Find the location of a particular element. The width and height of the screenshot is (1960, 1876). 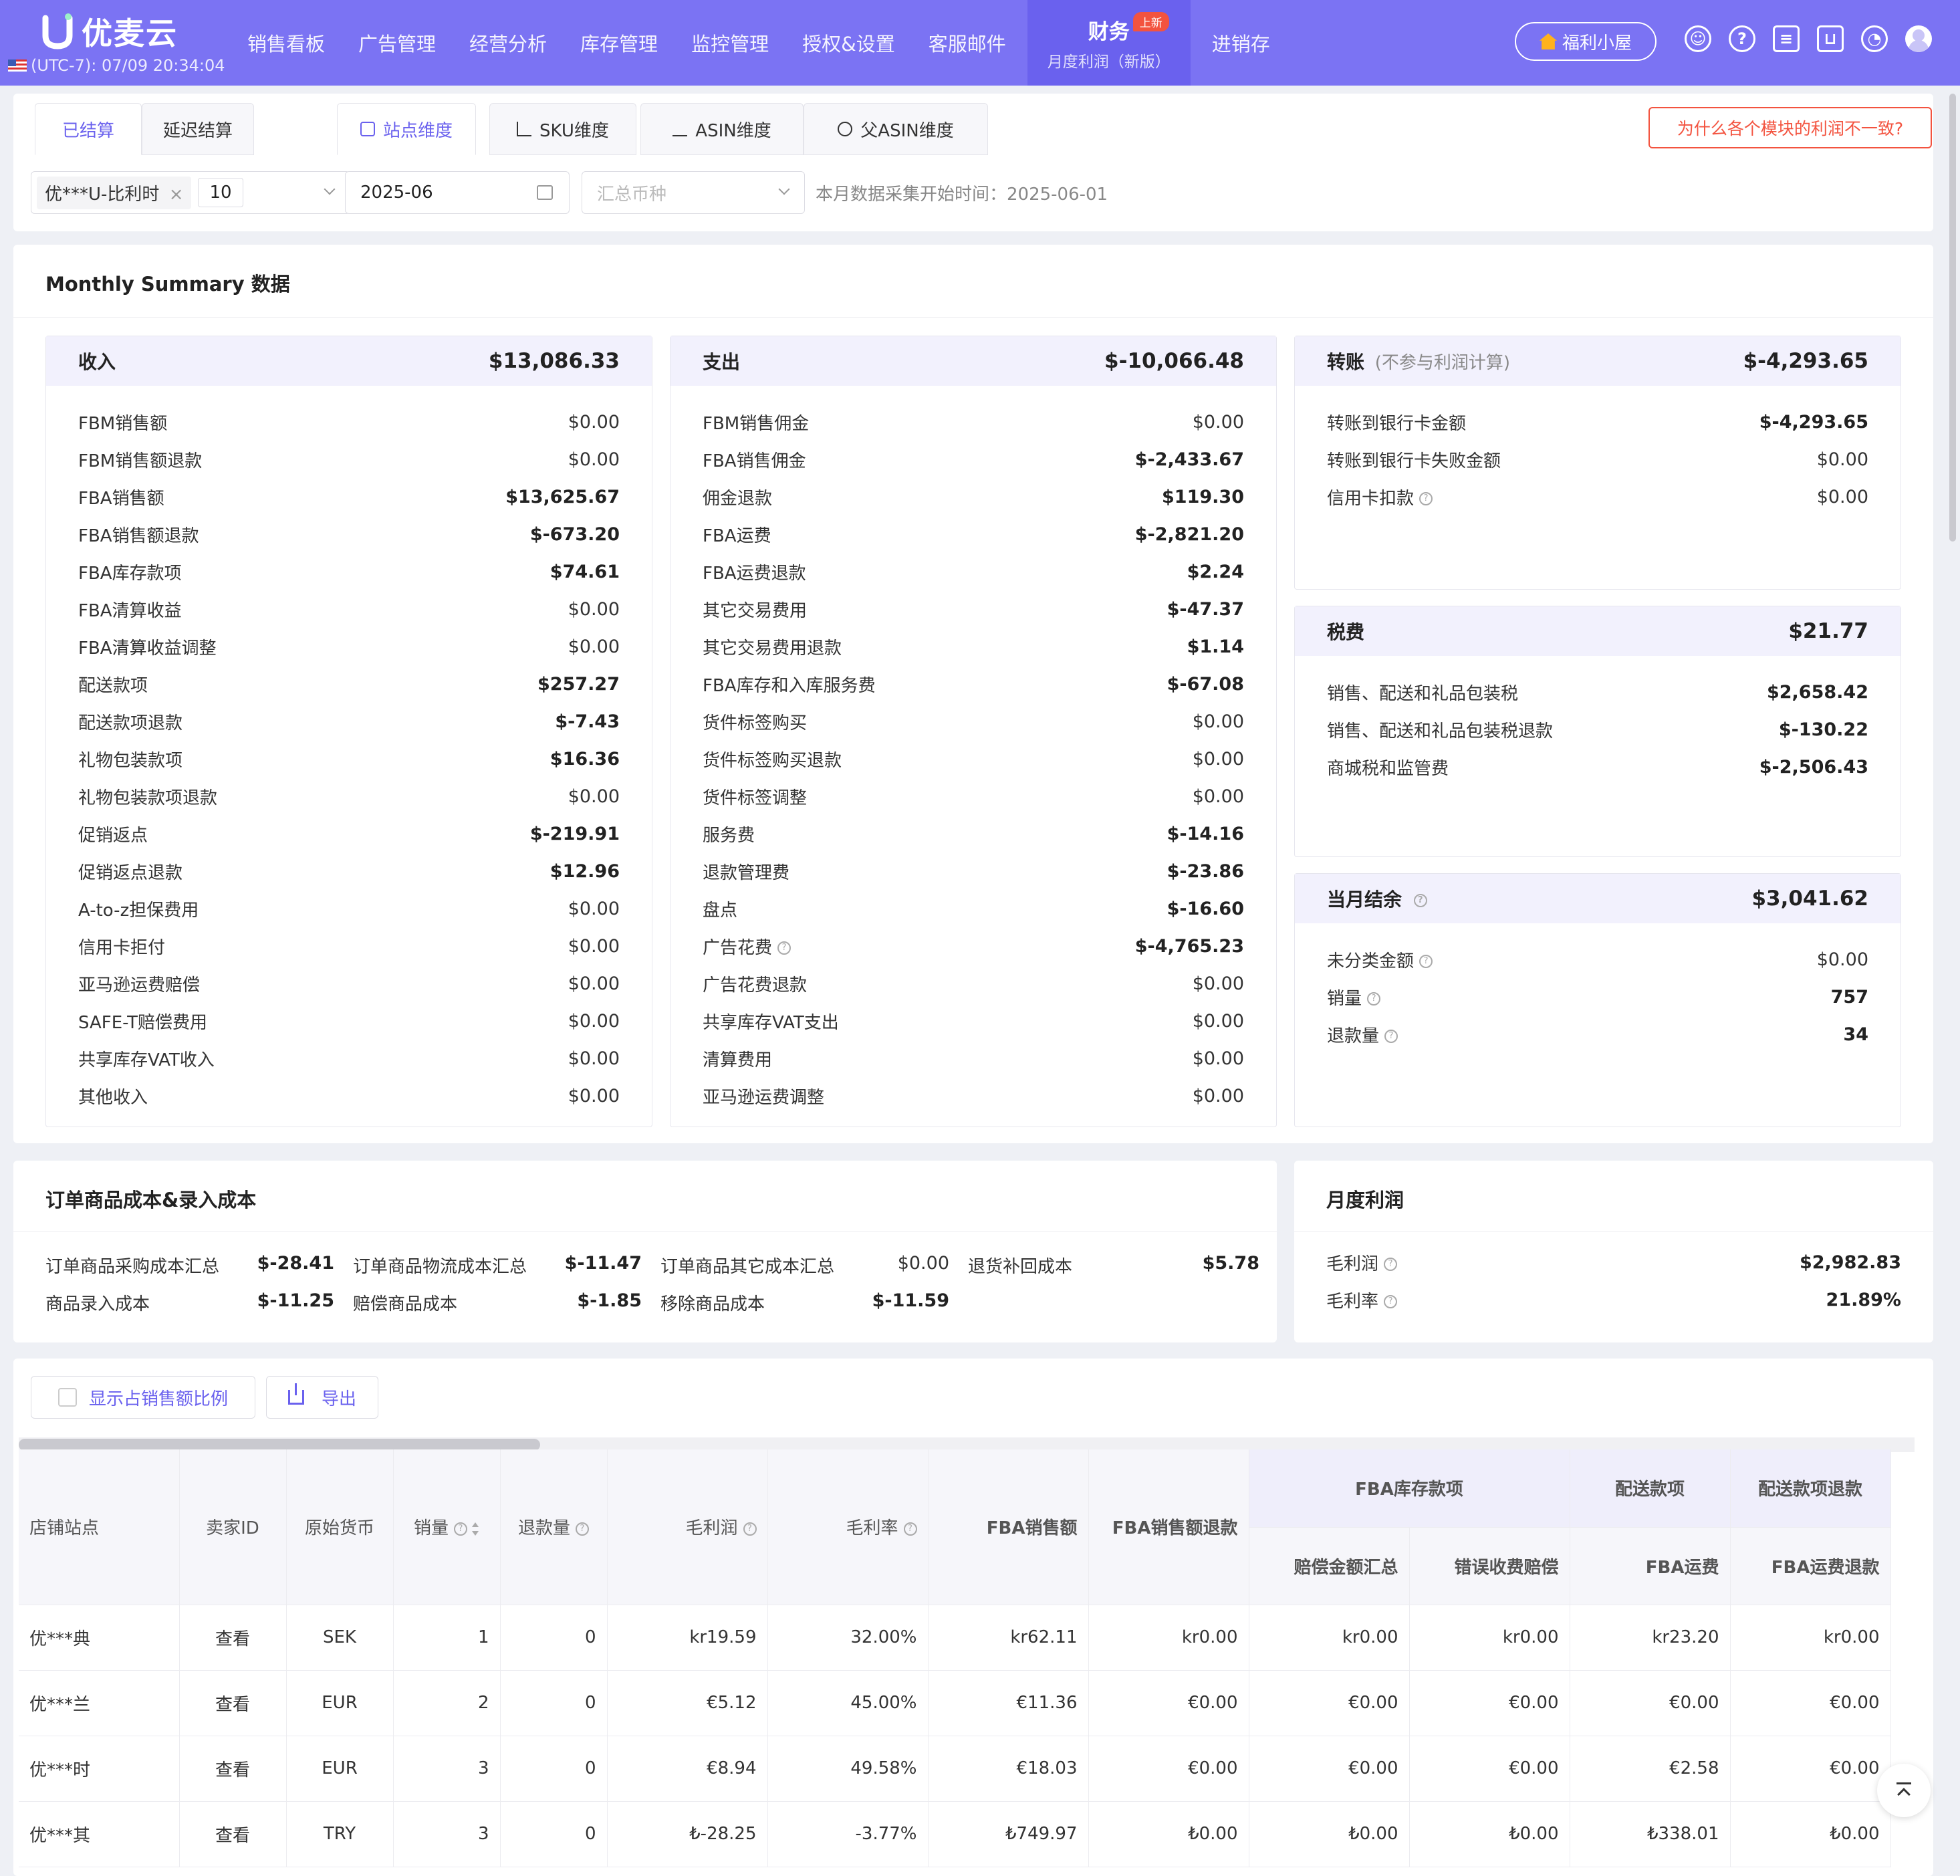

checkbox is located at coordinates (67, 1397).